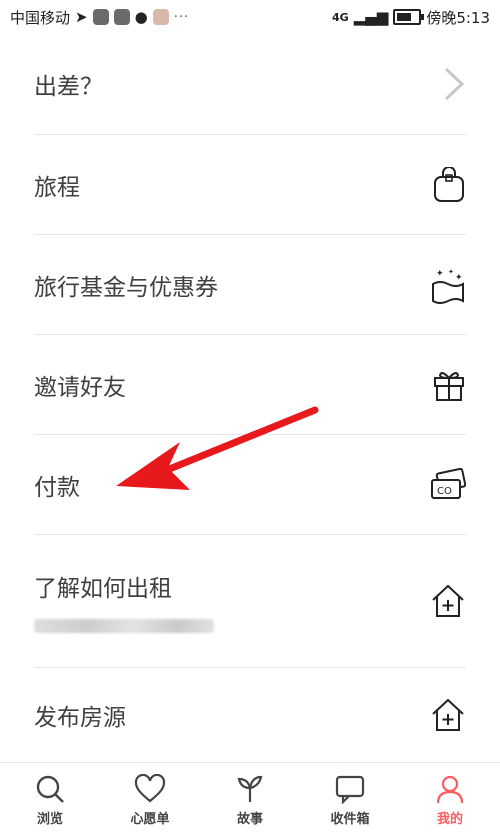  I want to click on sprout-icon, so click(250, 788).